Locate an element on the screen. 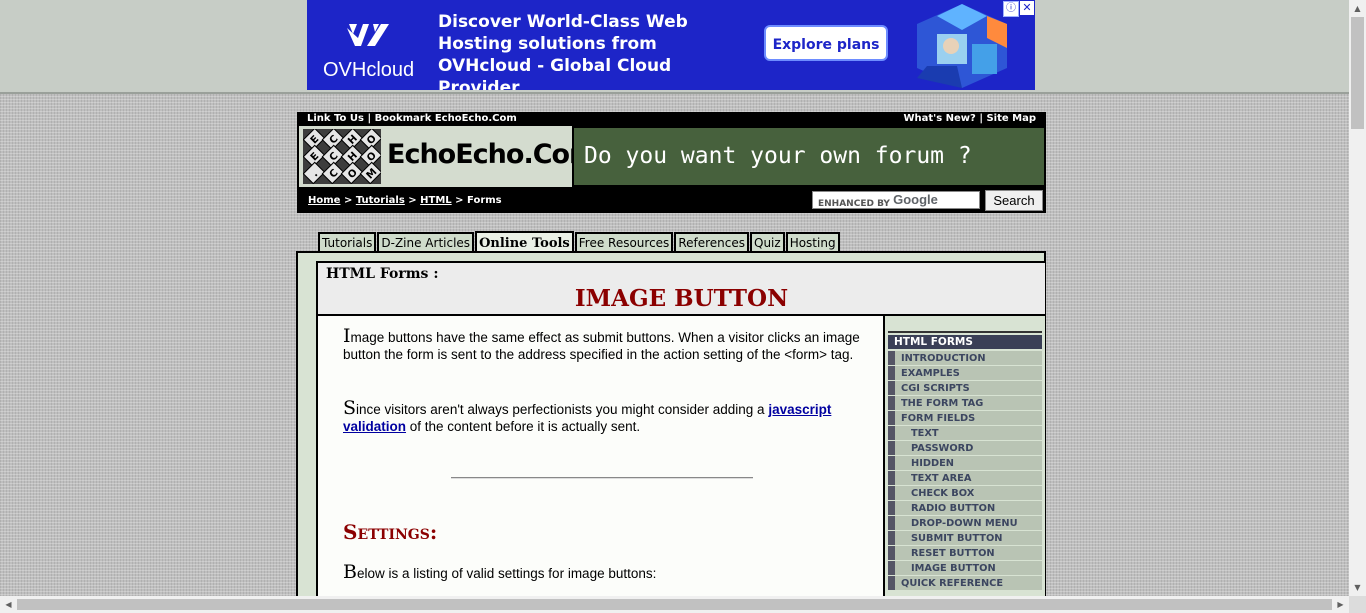 Image resolution: width=1366 pixels, height=613 pixels. dropcap: I is located at coordinates (347, 336).